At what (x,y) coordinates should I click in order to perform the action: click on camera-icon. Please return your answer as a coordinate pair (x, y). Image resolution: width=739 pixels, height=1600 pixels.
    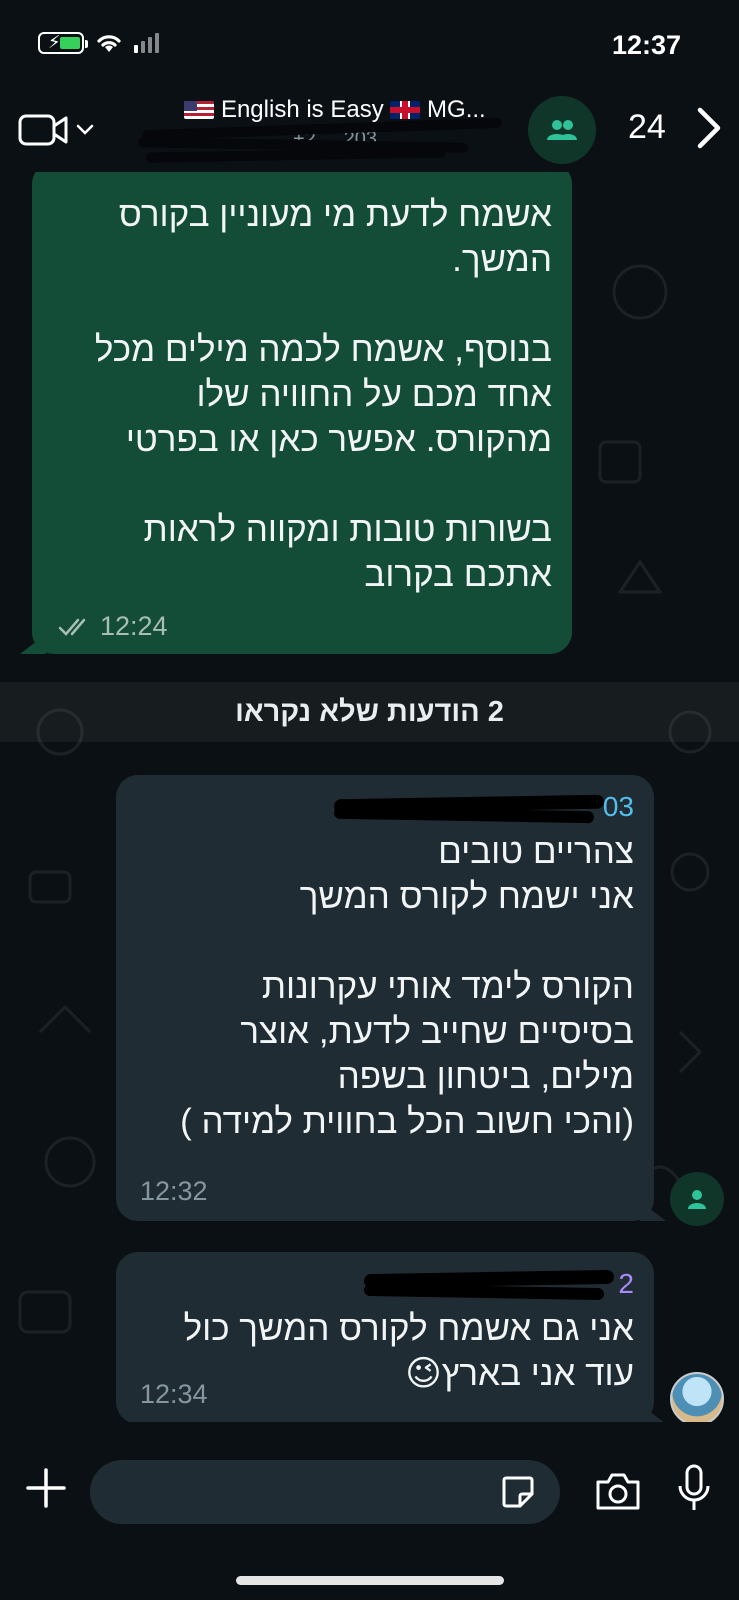
    Looking at the image, I should click on (618, 1491).